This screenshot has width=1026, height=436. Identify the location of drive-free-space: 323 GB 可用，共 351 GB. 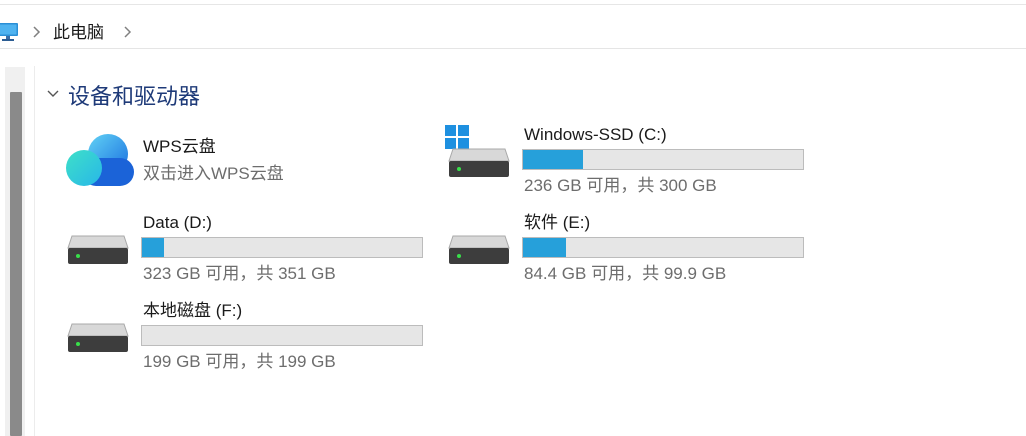
(239, 273).